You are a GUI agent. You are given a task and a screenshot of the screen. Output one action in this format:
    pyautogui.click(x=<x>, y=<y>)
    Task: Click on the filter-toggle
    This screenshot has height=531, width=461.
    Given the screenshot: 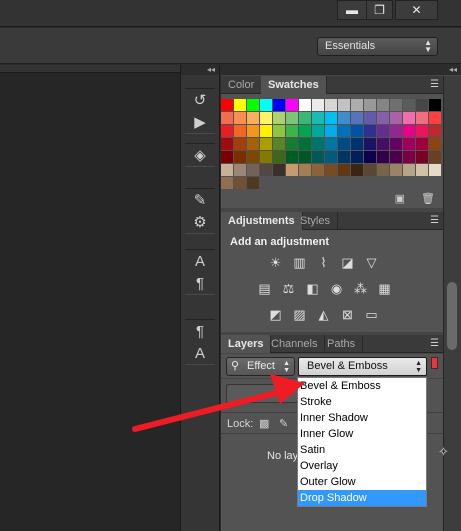 What is the action you would take?
    pyautogui.click(x=434, y=363)
    